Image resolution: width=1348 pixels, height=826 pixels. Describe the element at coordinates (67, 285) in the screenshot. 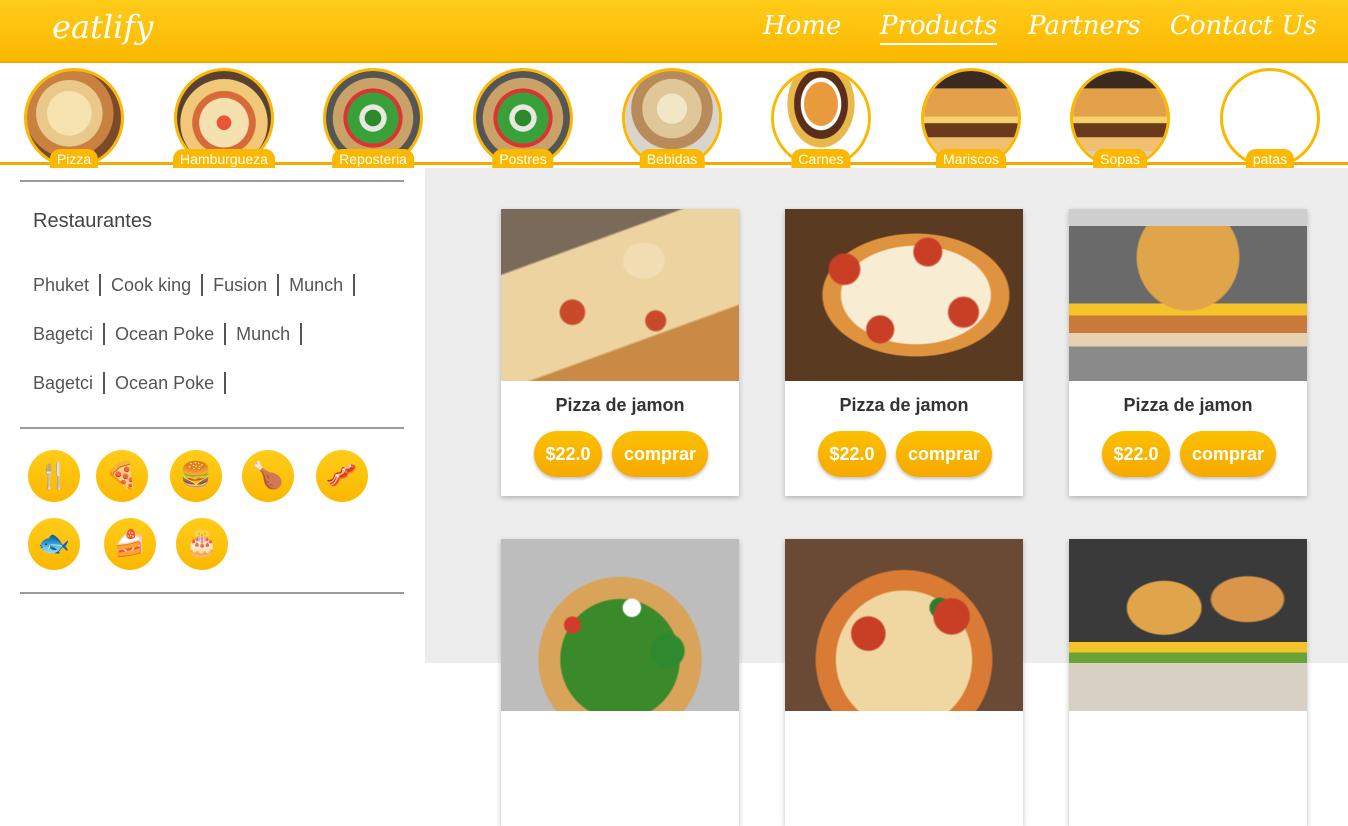

I see `restaurant-link: Phuket` at that location.